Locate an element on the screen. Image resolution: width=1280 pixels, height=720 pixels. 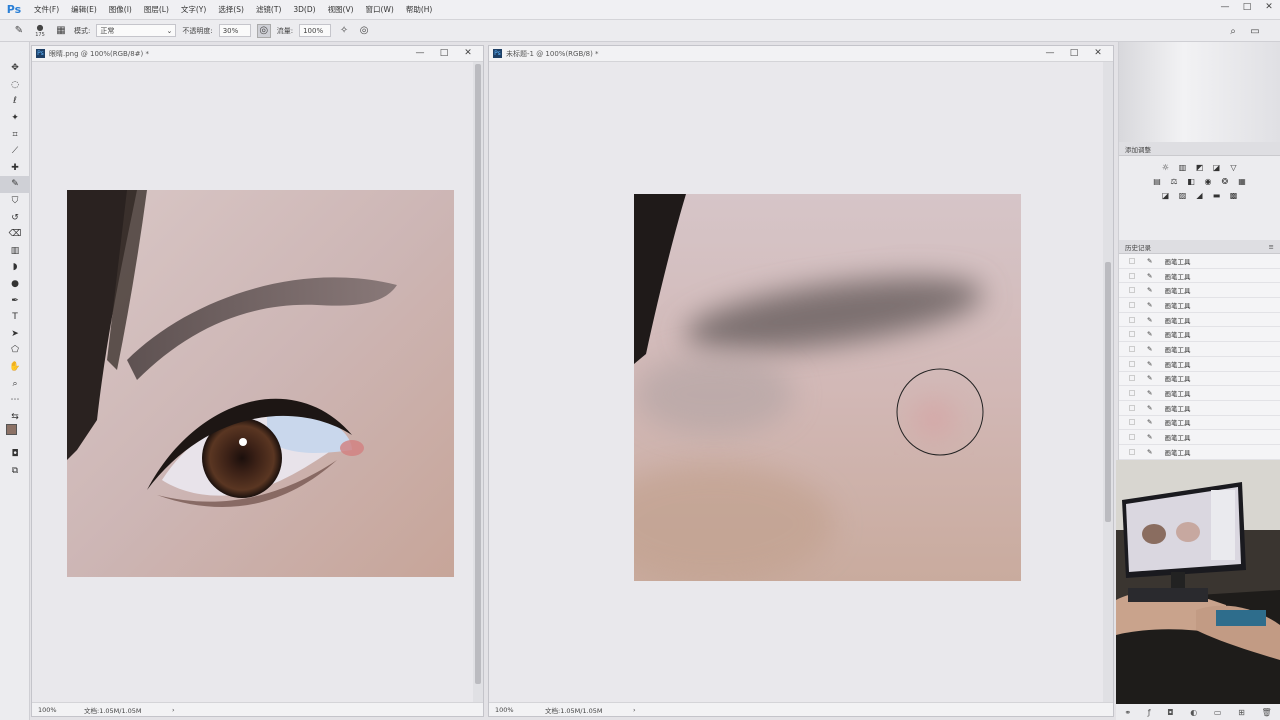
pressure-opacity-icon: ◎ is located at coordinates (263, 30).